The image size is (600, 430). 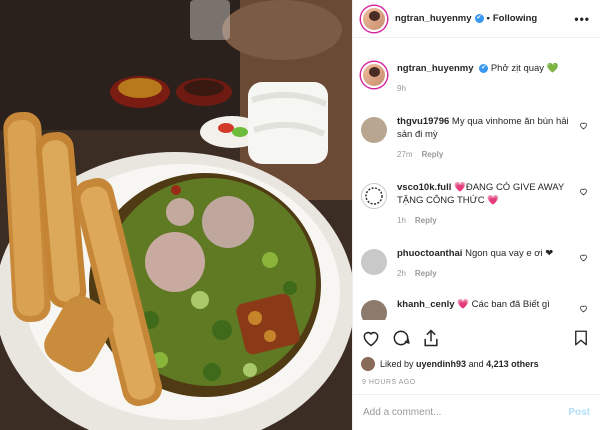 I want to click on share-icon, so click(x=431, y=338).